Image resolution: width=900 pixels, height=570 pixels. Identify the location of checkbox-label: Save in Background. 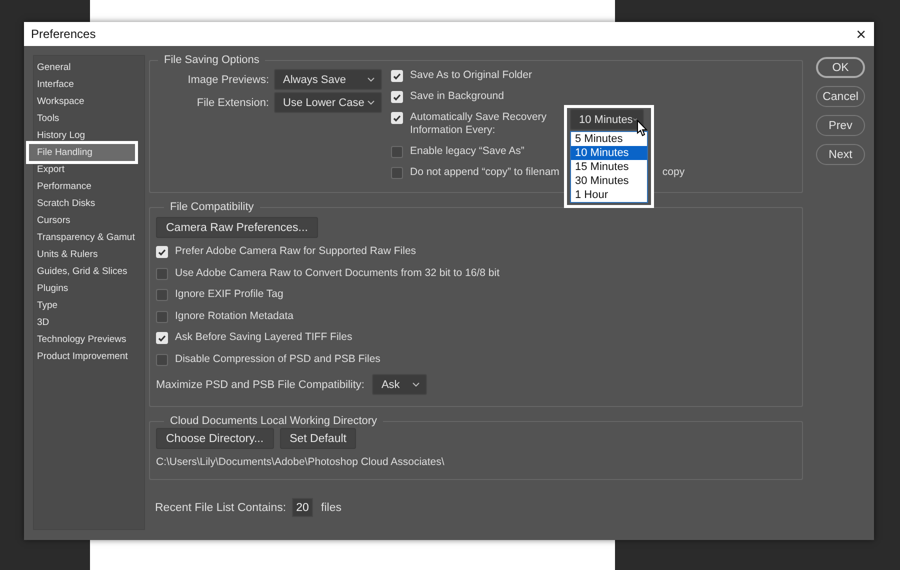
(457, 96).